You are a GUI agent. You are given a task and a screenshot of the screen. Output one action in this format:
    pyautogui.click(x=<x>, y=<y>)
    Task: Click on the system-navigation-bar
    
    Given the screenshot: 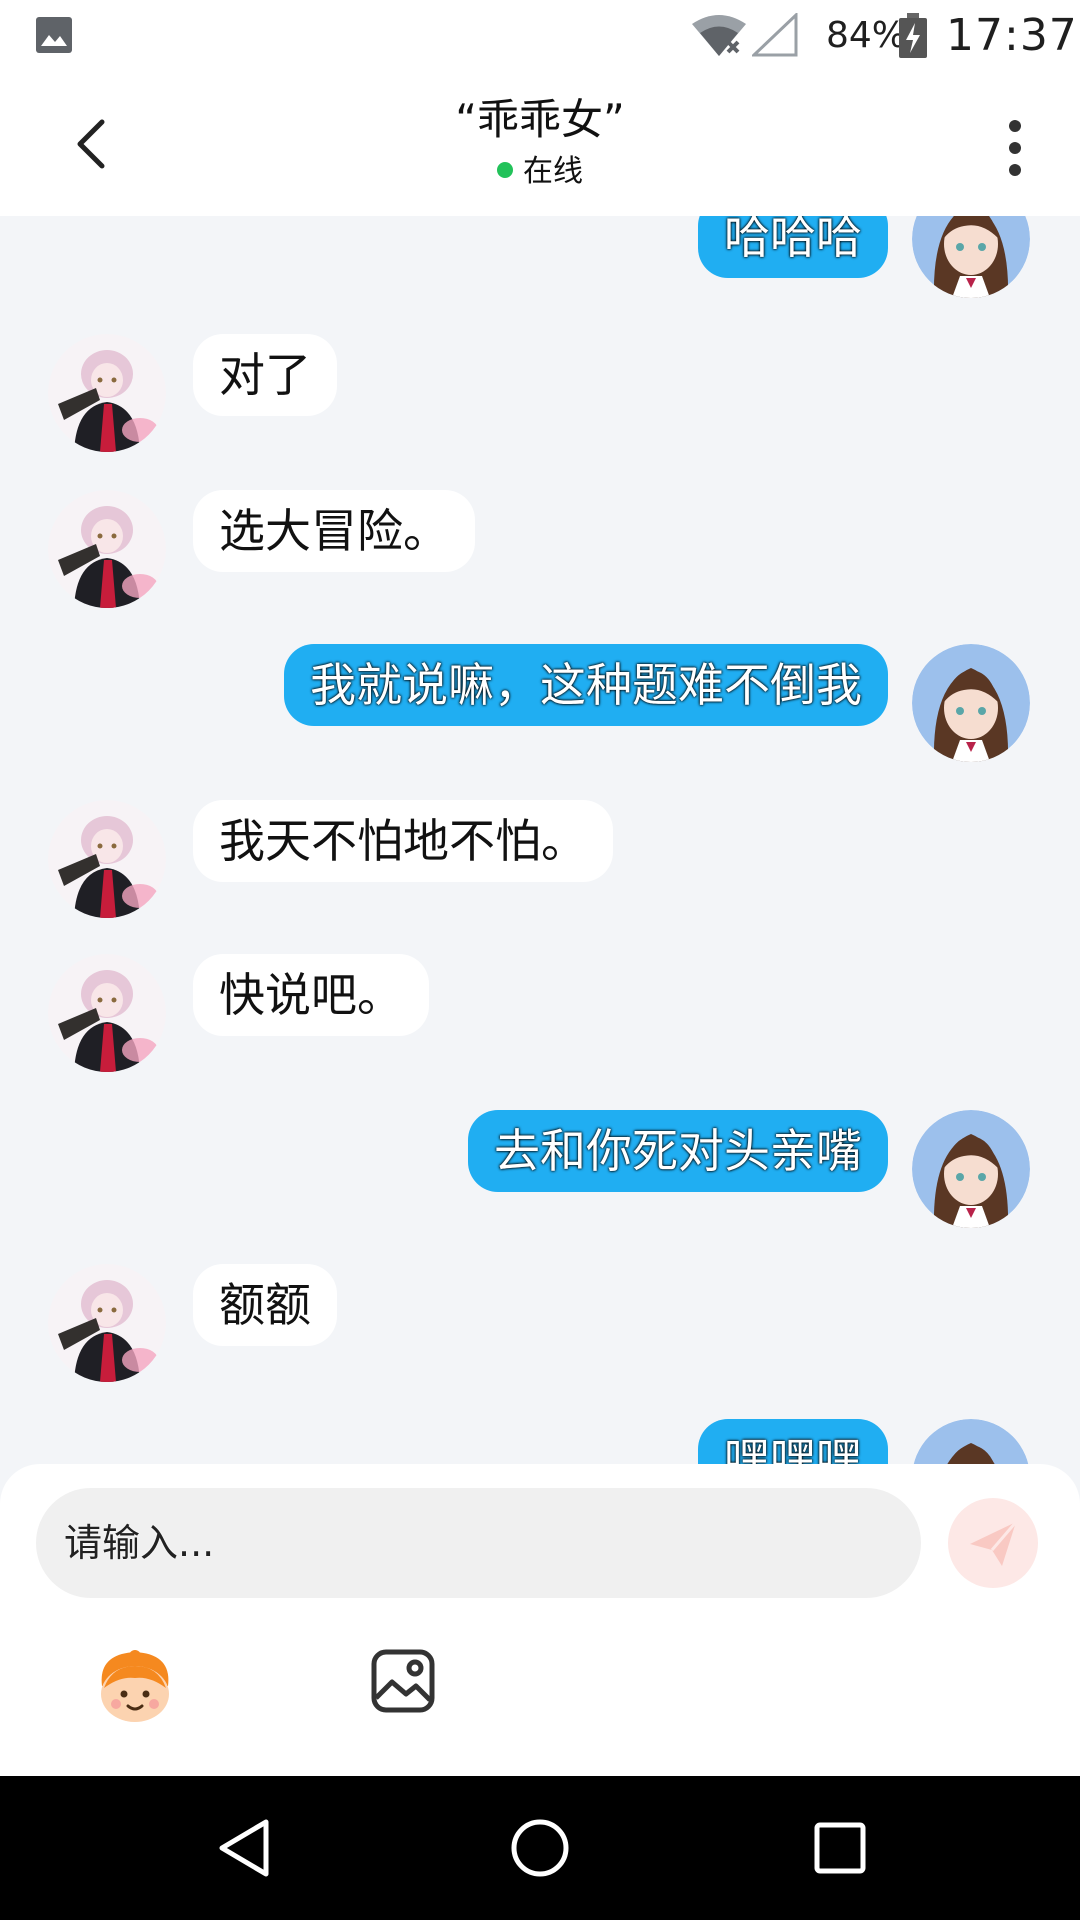 What is the action you would take?
    pyautogui.click(x=540, y=1848)
    